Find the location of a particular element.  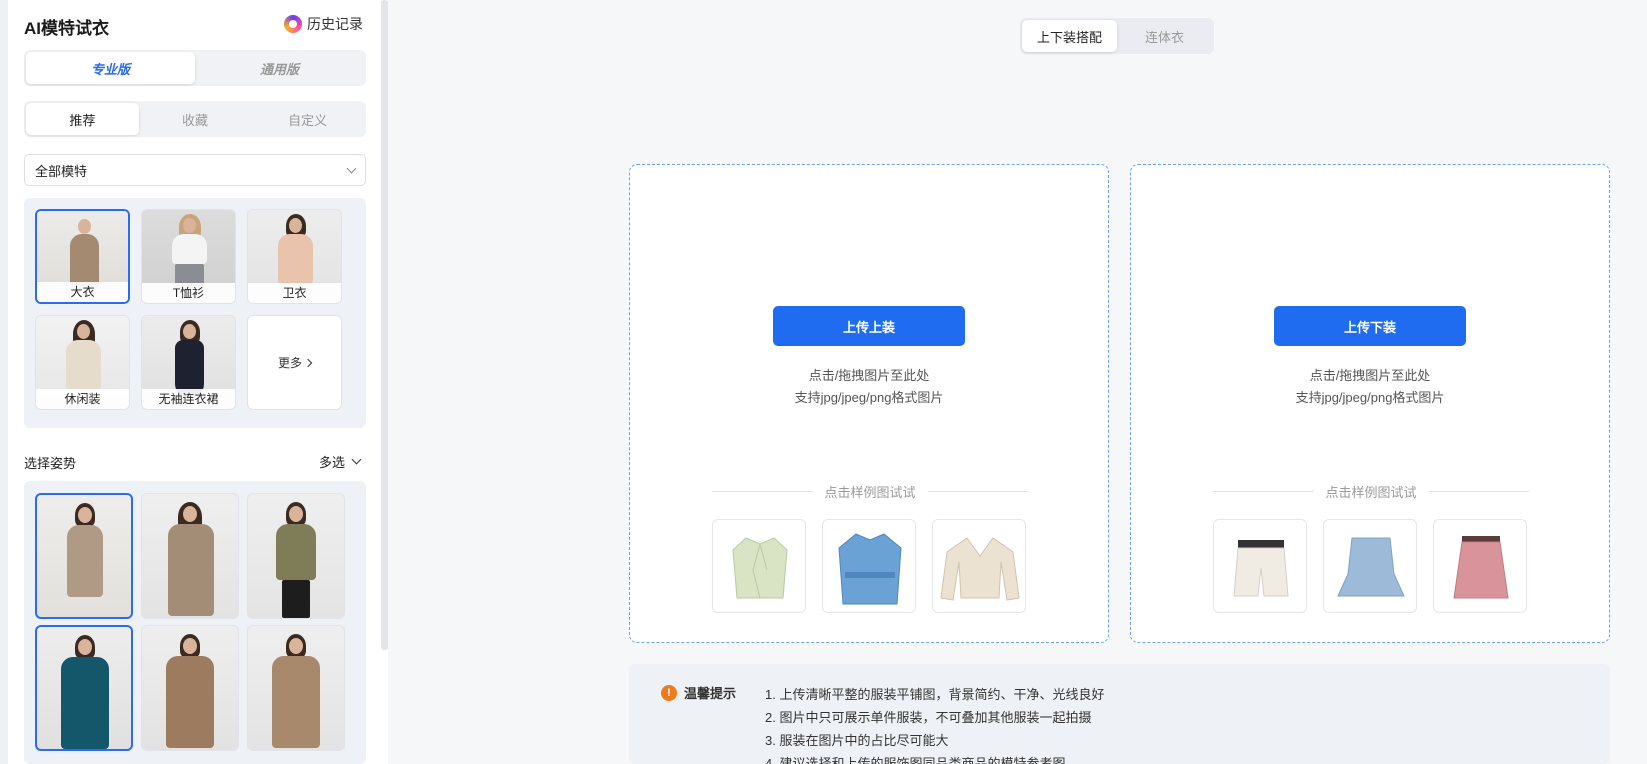

version-tabs: 专业版 通用版 is located at coordinates (195, 68).